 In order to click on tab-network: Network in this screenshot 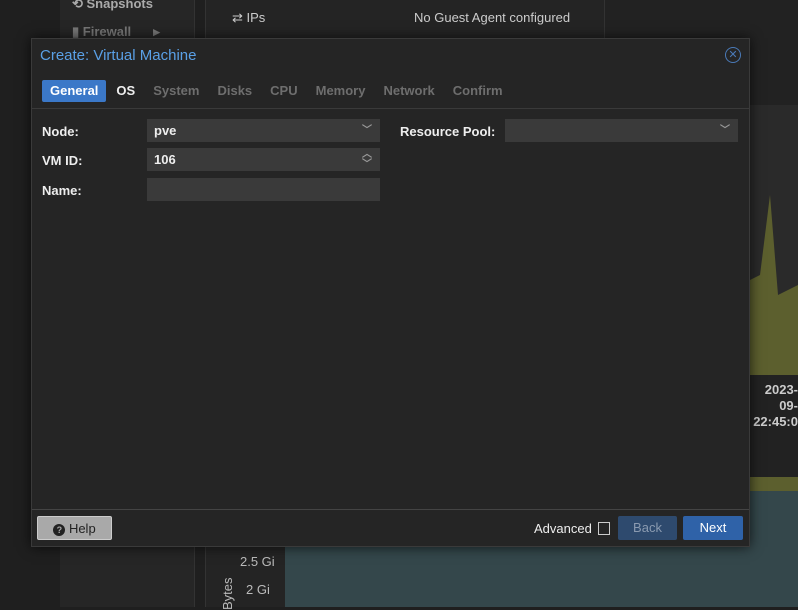, I will do `click(409, 90)`.